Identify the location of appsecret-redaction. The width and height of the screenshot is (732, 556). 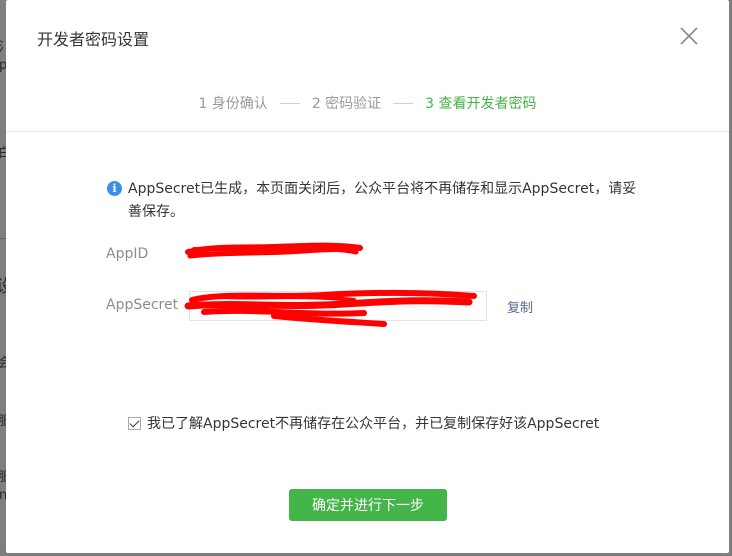
(330, 308).